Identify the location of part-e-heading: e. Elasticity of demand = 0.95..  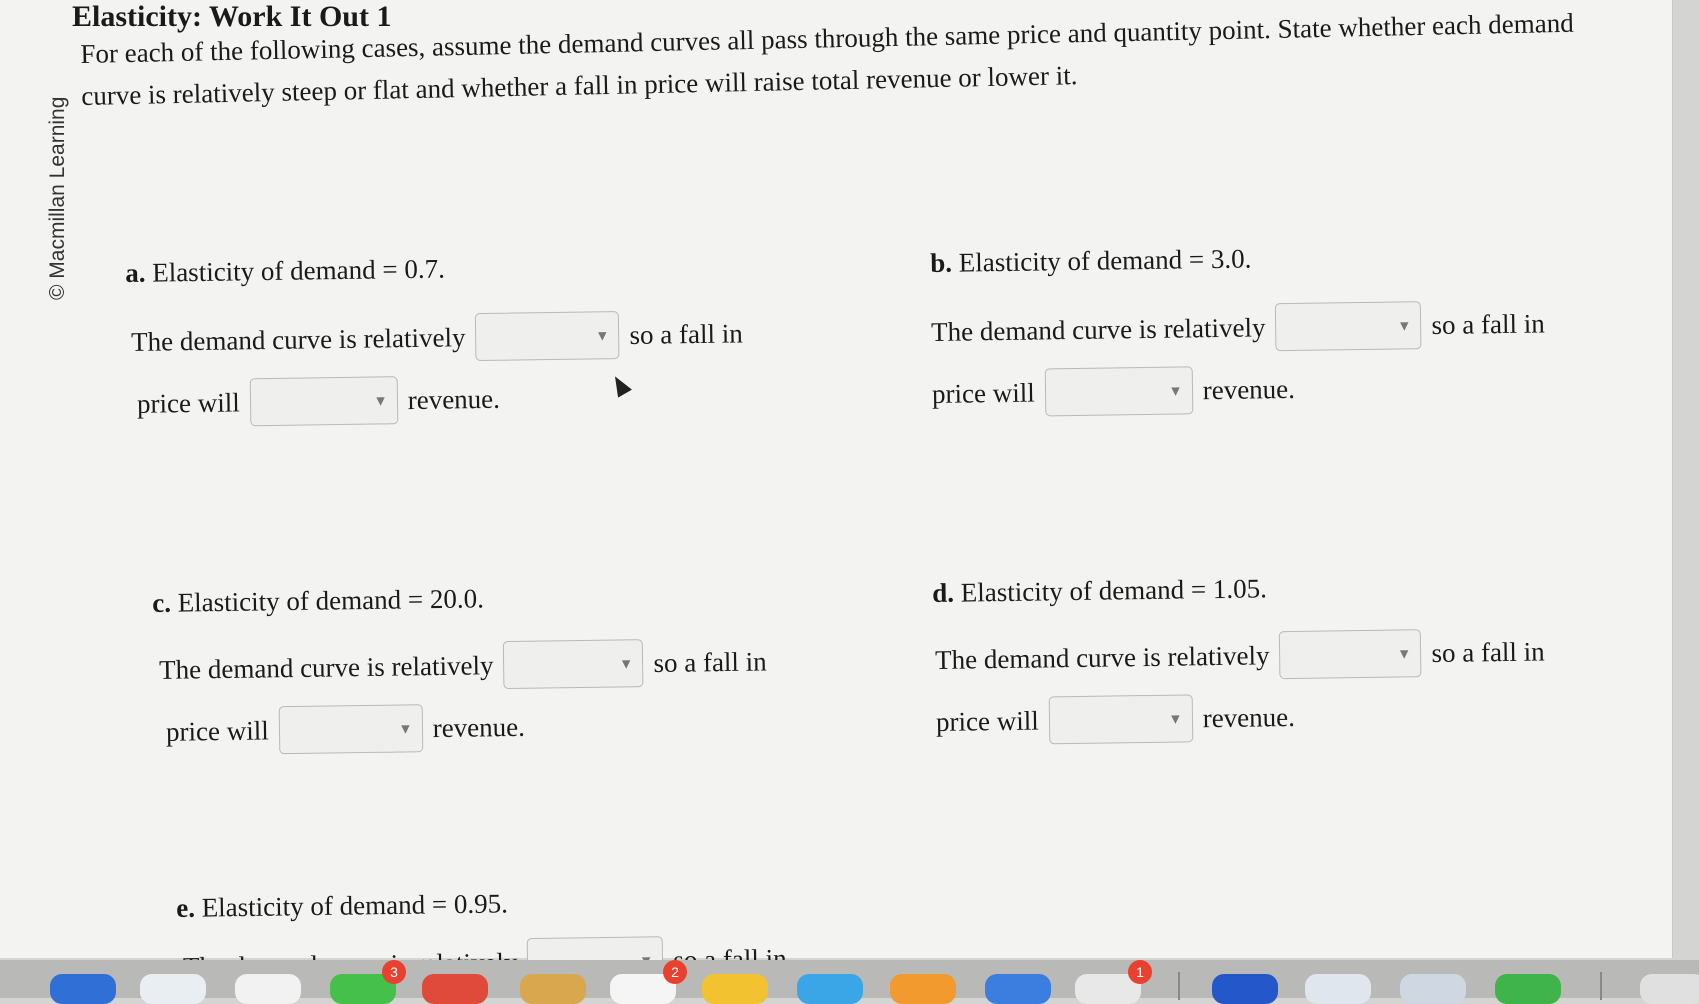
(342, 906).